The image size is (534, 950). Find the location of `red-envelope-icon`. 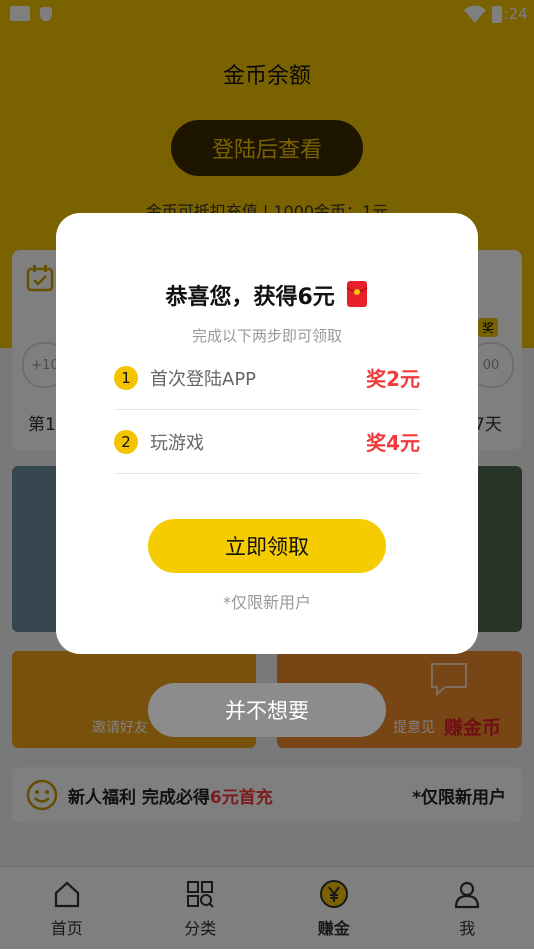

red-envelope-icon is located at coordinates (357, 294).